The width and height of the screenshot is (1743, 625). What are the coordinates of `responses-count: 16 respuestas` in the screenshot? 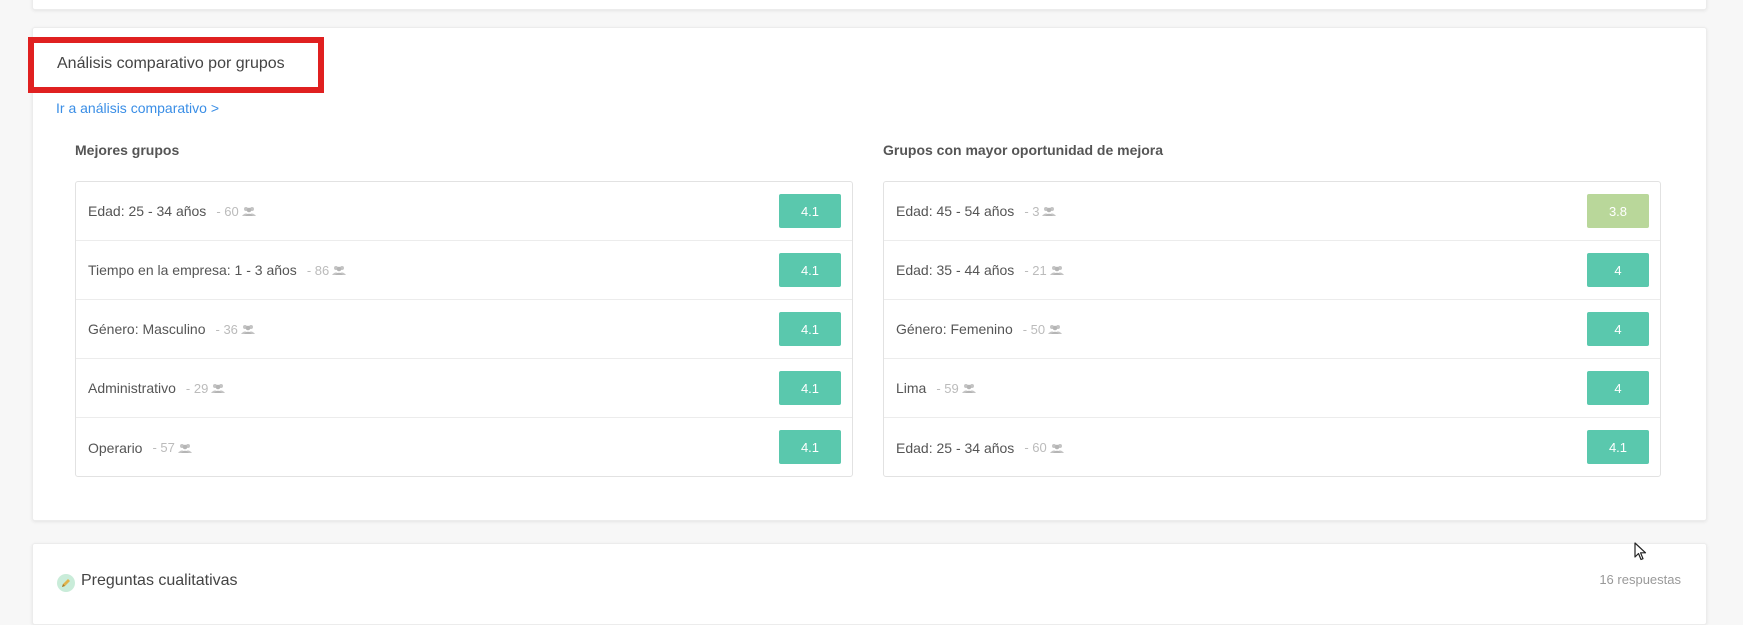 It's located at (1640, 579).